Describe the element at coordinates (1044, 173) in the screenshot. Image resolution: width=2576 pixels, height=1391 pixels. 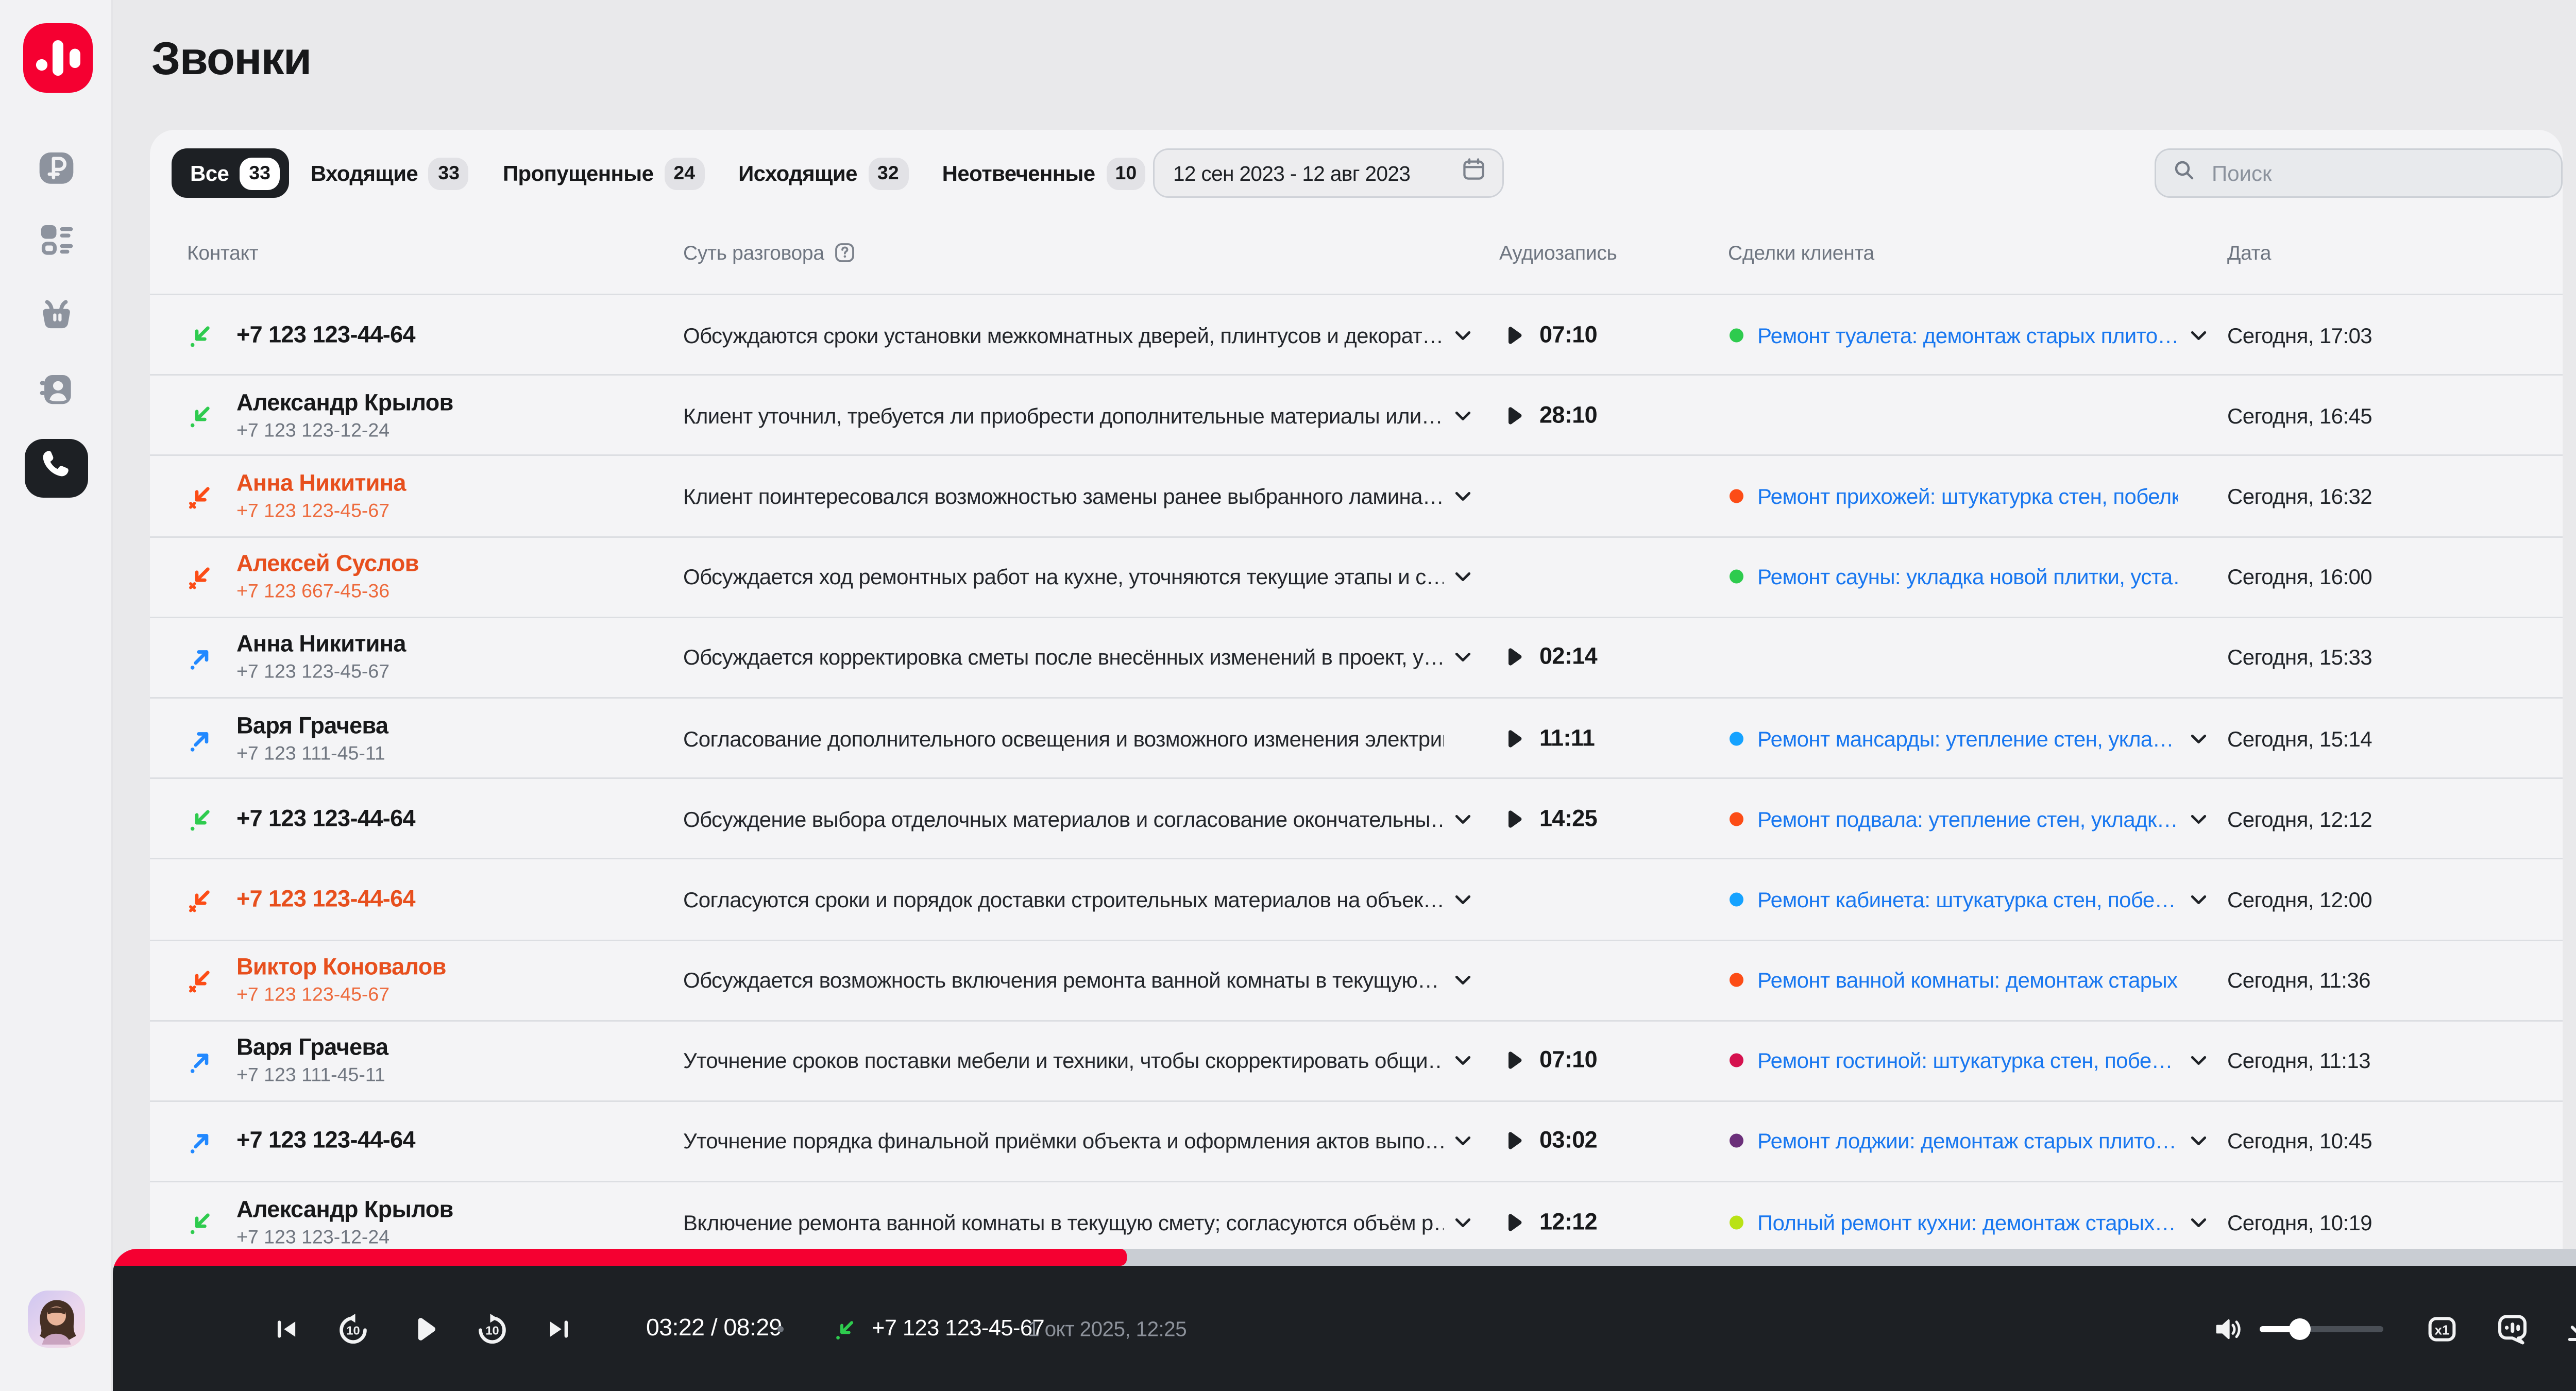
I see `filter-tab-4: Неотвеченные 10` at that location.